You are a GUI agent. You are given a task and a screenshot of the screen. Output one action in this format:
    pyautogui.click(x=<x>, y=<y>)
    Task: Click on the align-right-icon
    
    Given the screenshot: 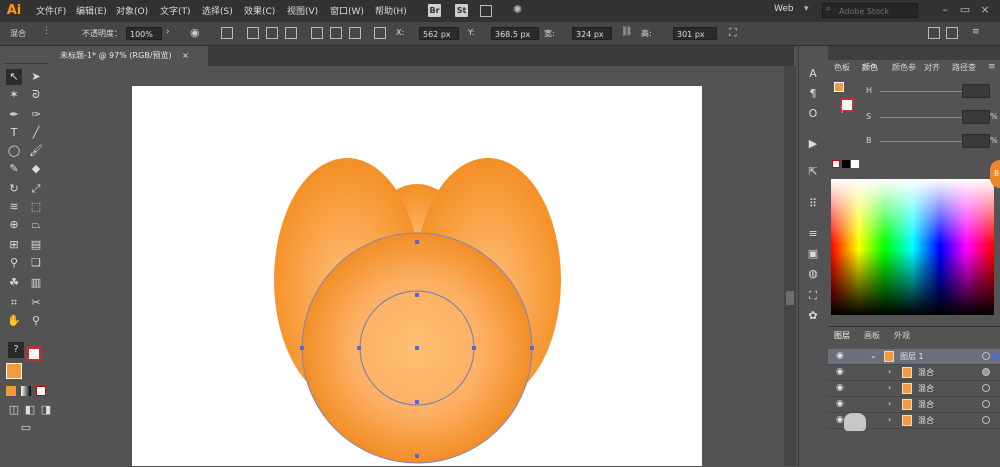 What is the action you would take?
    pyautogui.click(x=291, y=33)
    